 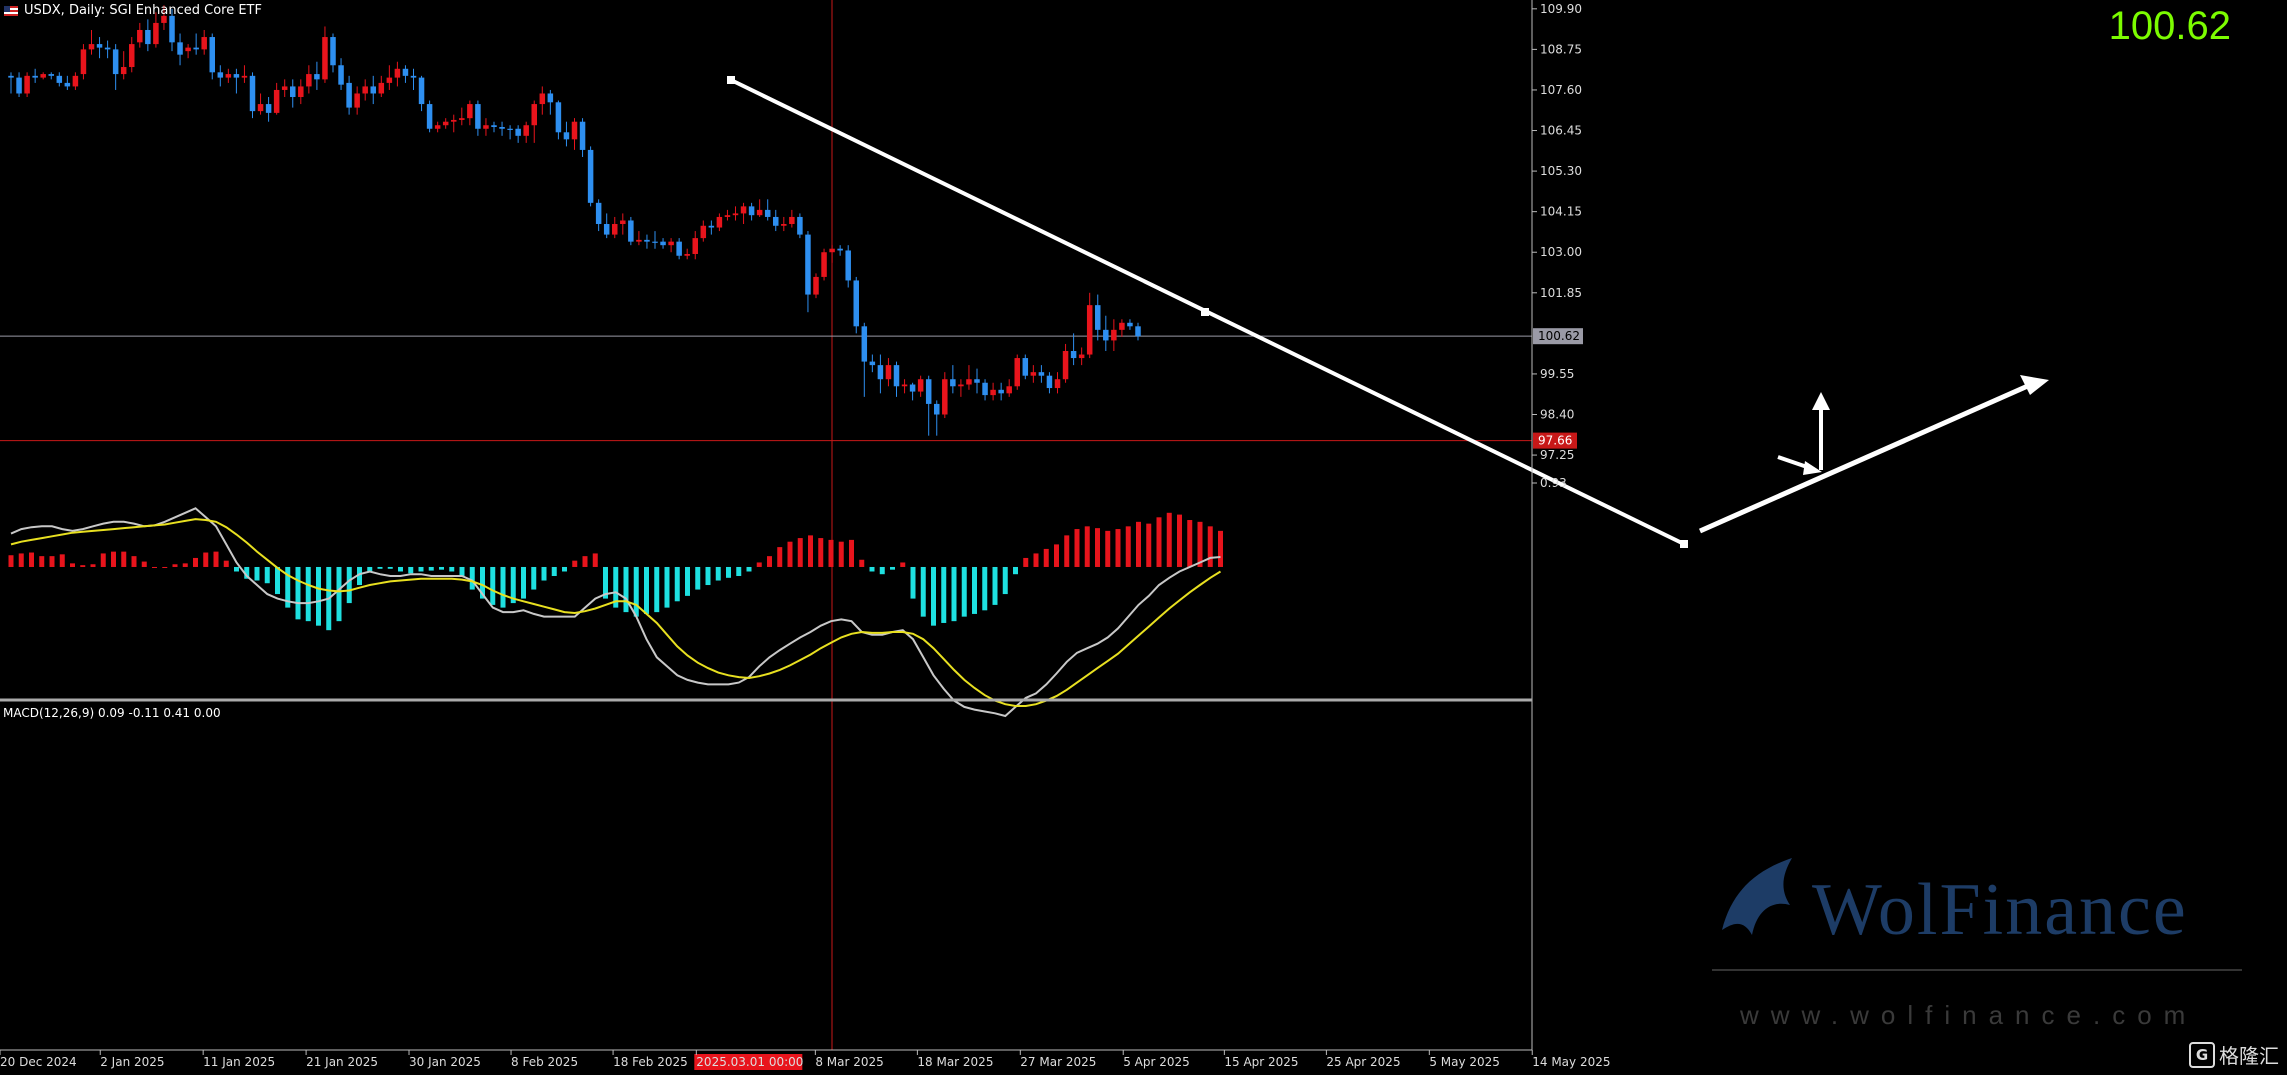 I want to click on corner-badge-text: 格隆汇, so click(x=2249, y=1056).